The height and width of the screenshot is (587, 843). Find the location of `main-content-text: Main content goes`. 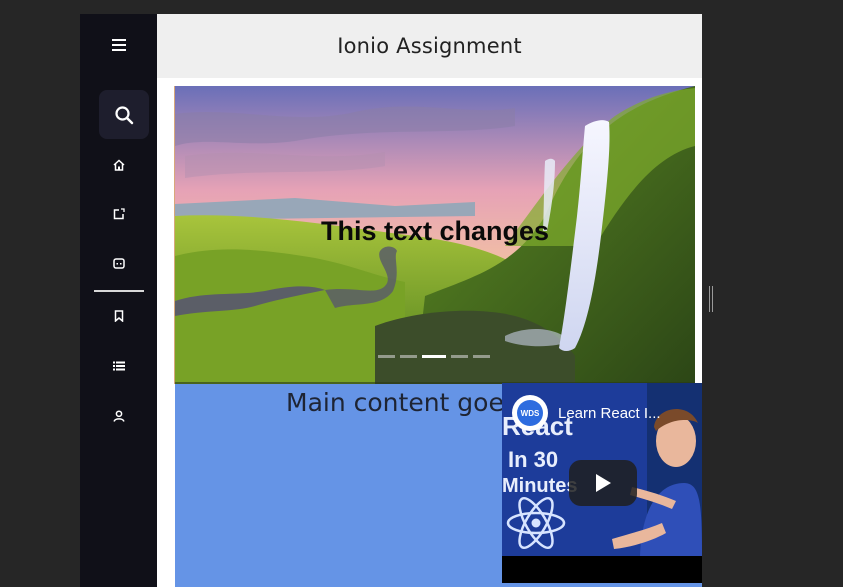

main-content-text: Main content goes is located at coordinates (401, 402).